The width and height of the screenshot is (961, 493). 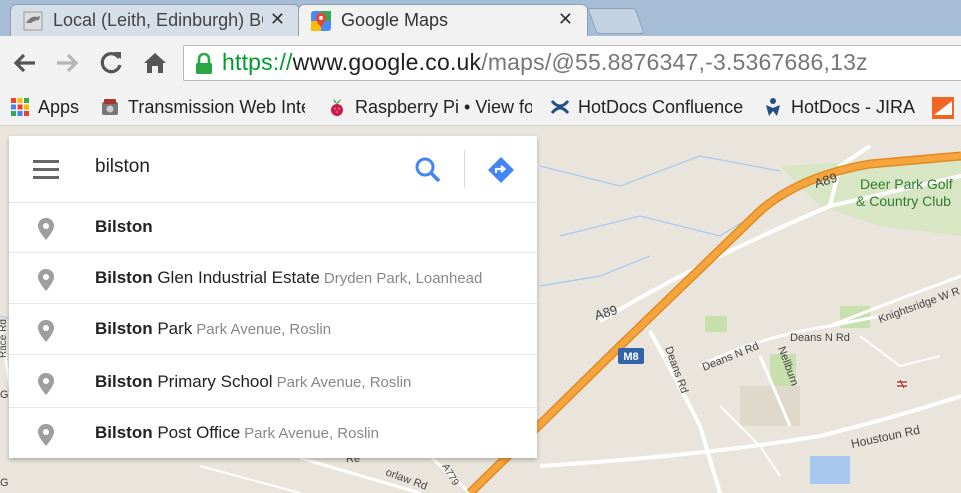 What do you see at coordinates (902, 384) in the screenshot?
I see `railway-station-icon` at bounding box center [902, 384].